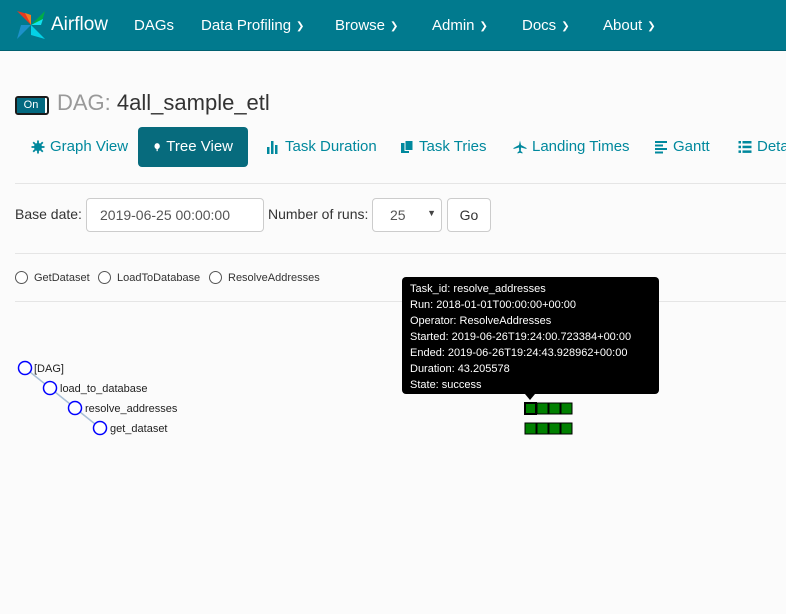 The height and width of the screenshot is (614, 786). Describe the element at coordinates (62, 398) in the screenshot. I see `tree-links` at that location.